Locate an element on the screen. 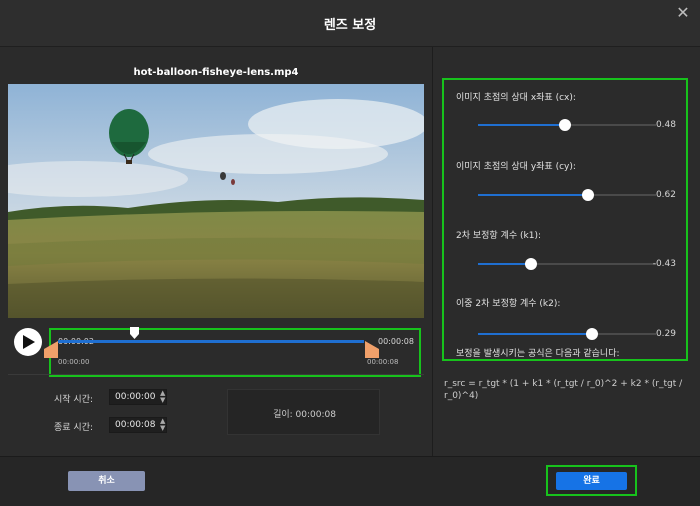  cancel-button: 취소 is located at coordinates (106, 481).